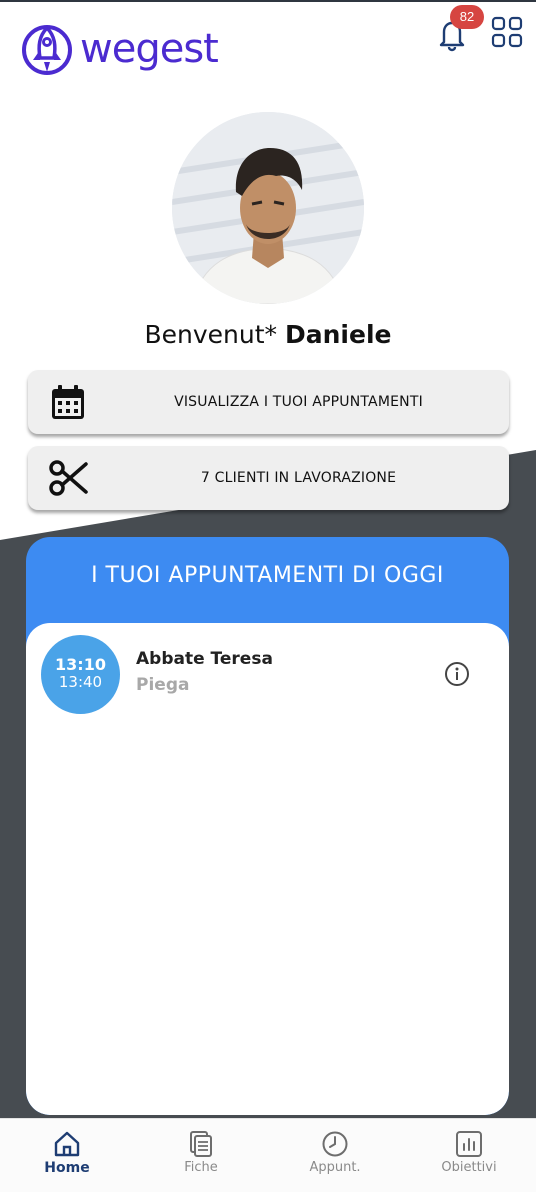 This screenshot has width=536, height=1192. Describe the element at coordinates (163, 685) in the screenshot. I see `appointment-service: Piega` at that location.